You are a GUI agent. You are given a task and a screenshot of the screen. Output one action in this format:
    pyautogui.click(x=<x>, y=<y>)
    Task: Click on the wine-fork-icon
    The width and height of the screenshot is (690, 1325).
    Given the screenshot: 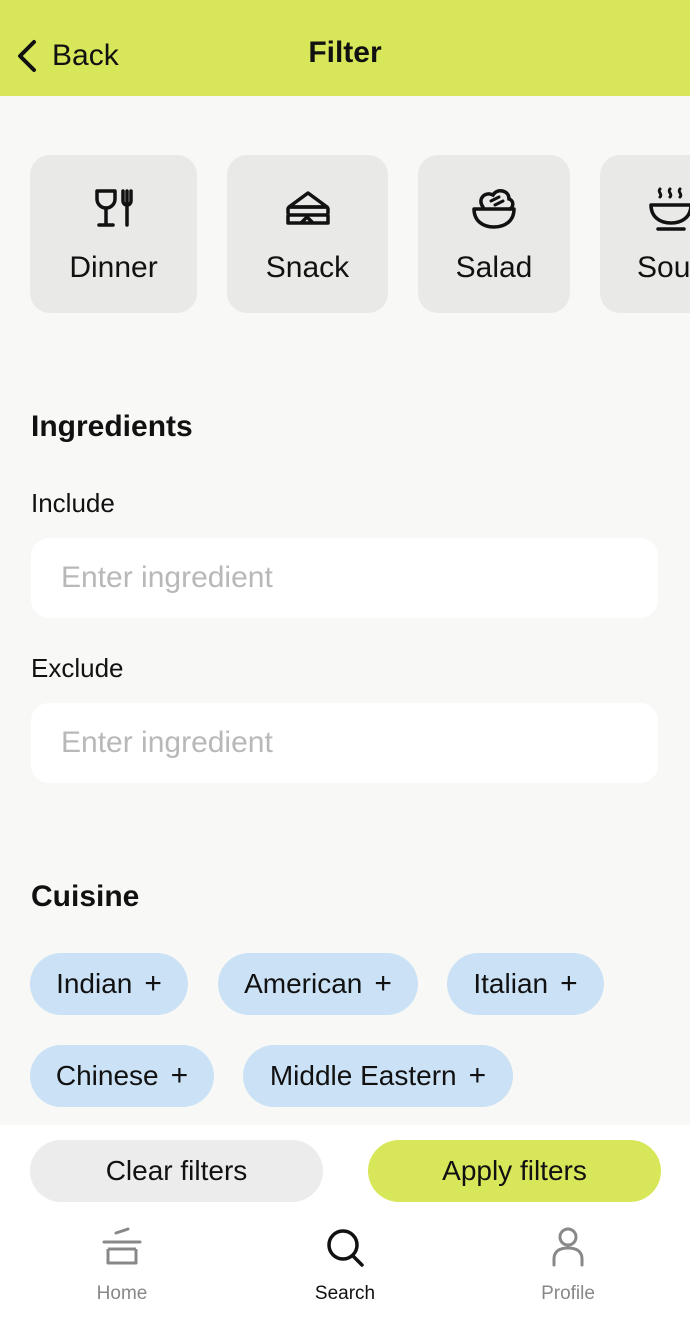 What is the action you would take?
    pyautogui.click(x=113, y=208)
    